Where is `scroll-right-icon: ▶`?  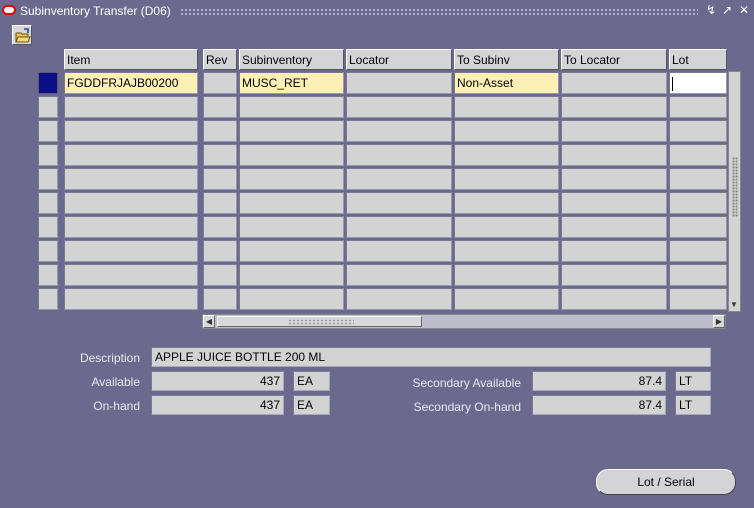
scroll-right-icon: ▶ is located at coordinates (719, 321).